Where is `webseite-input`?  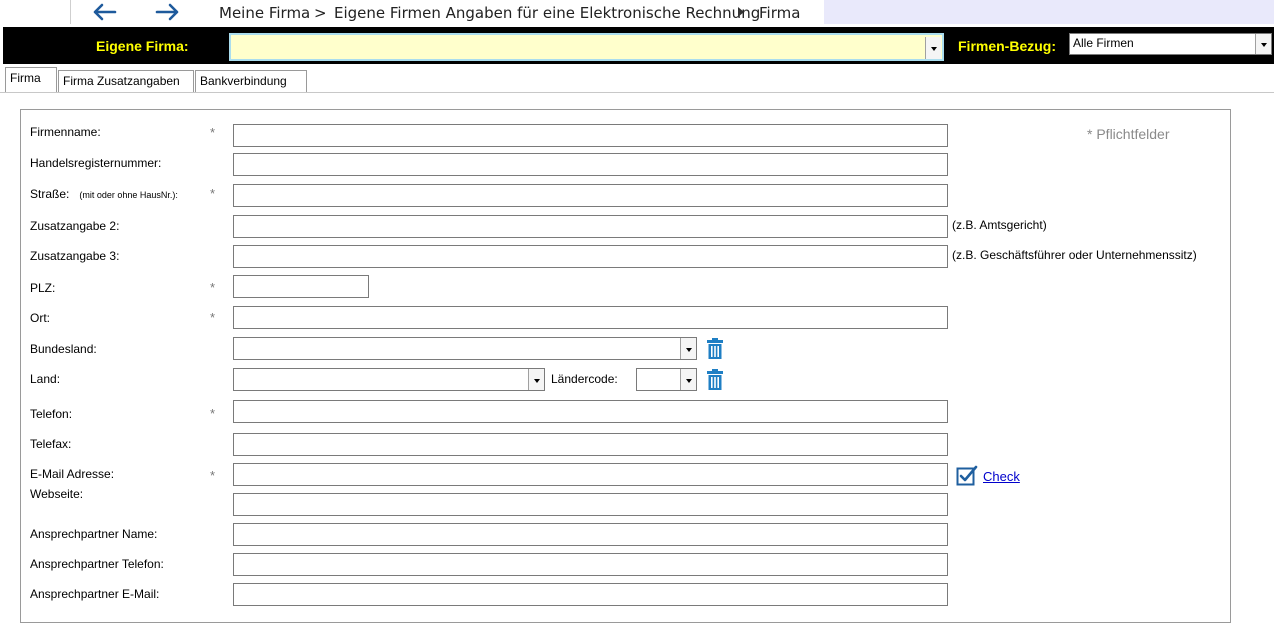
webseite-input is located at coordinates (590, 504).